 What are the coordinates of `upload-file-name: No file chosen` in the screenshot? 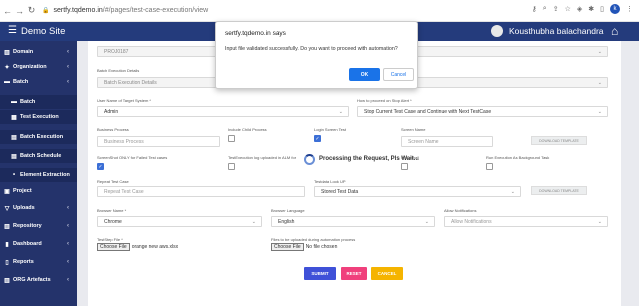 It's located at (321, 247).